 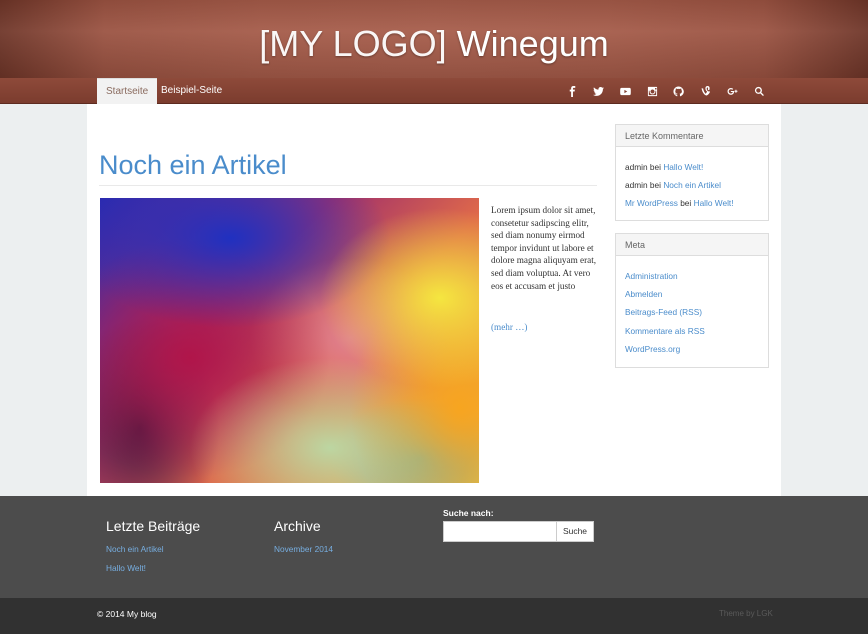 What do you see at coordinates (193, 165) in the screenshot?
I see `post-title: Noch ein Artikel` at bounding box center [193, 165].